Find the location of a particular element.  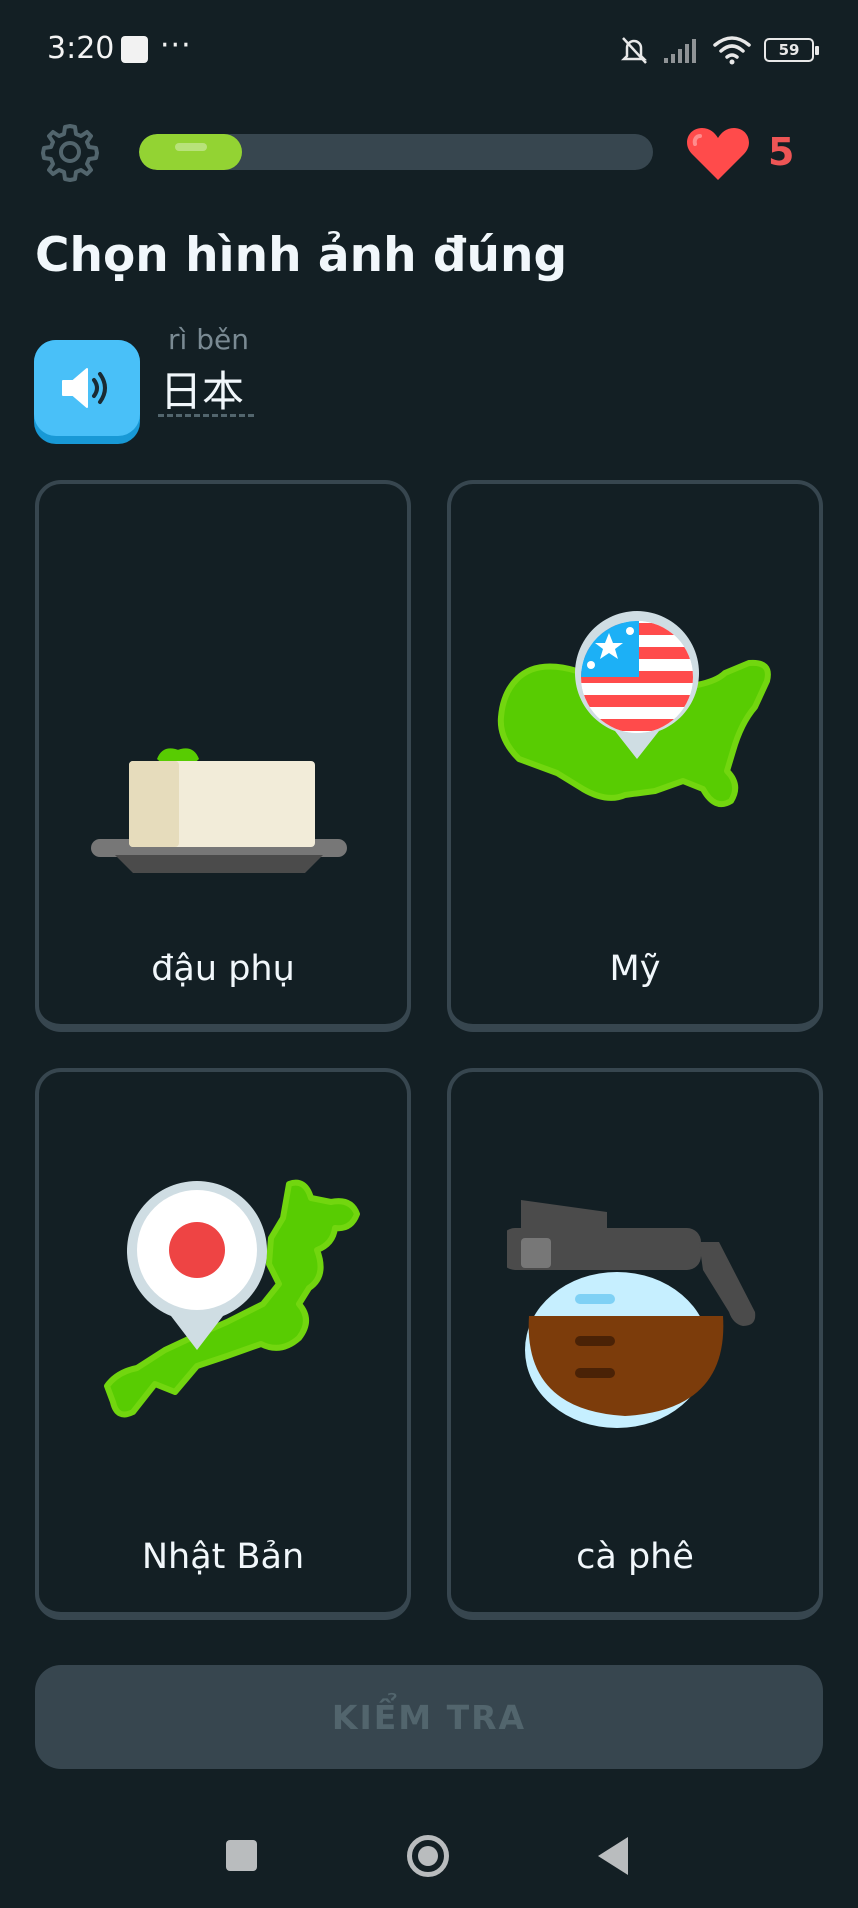

choice-label: cà phê is located at coordinates (635, 1557).